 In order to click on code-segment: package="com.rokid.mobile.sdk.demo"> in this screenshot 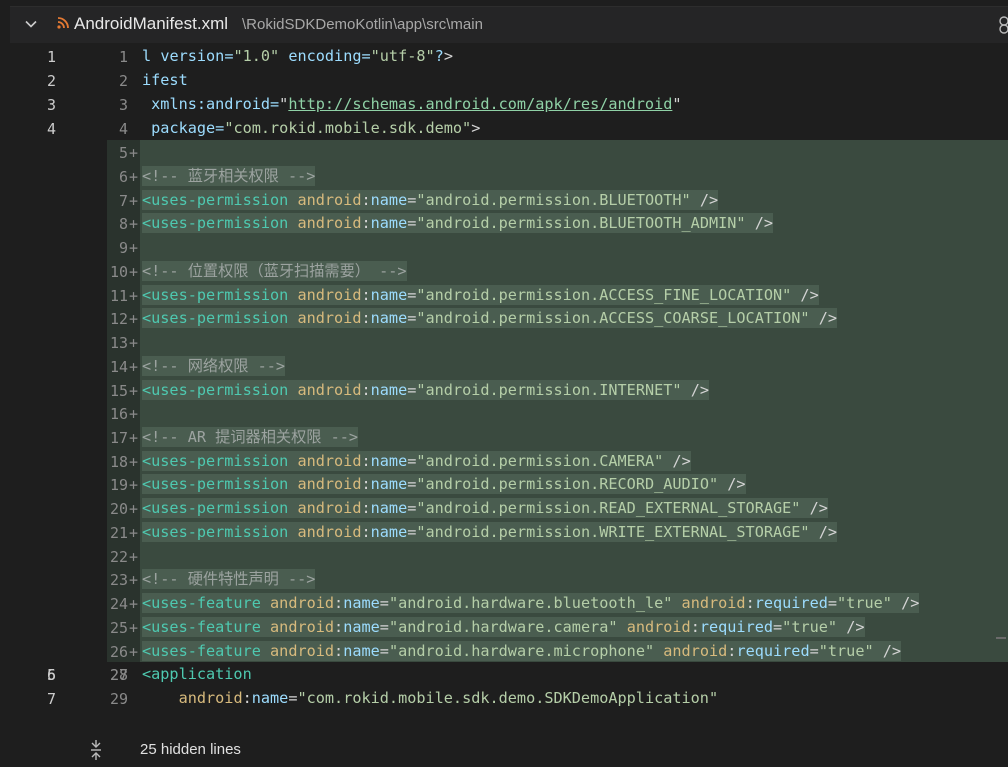, I will do `click(316, 128)`.